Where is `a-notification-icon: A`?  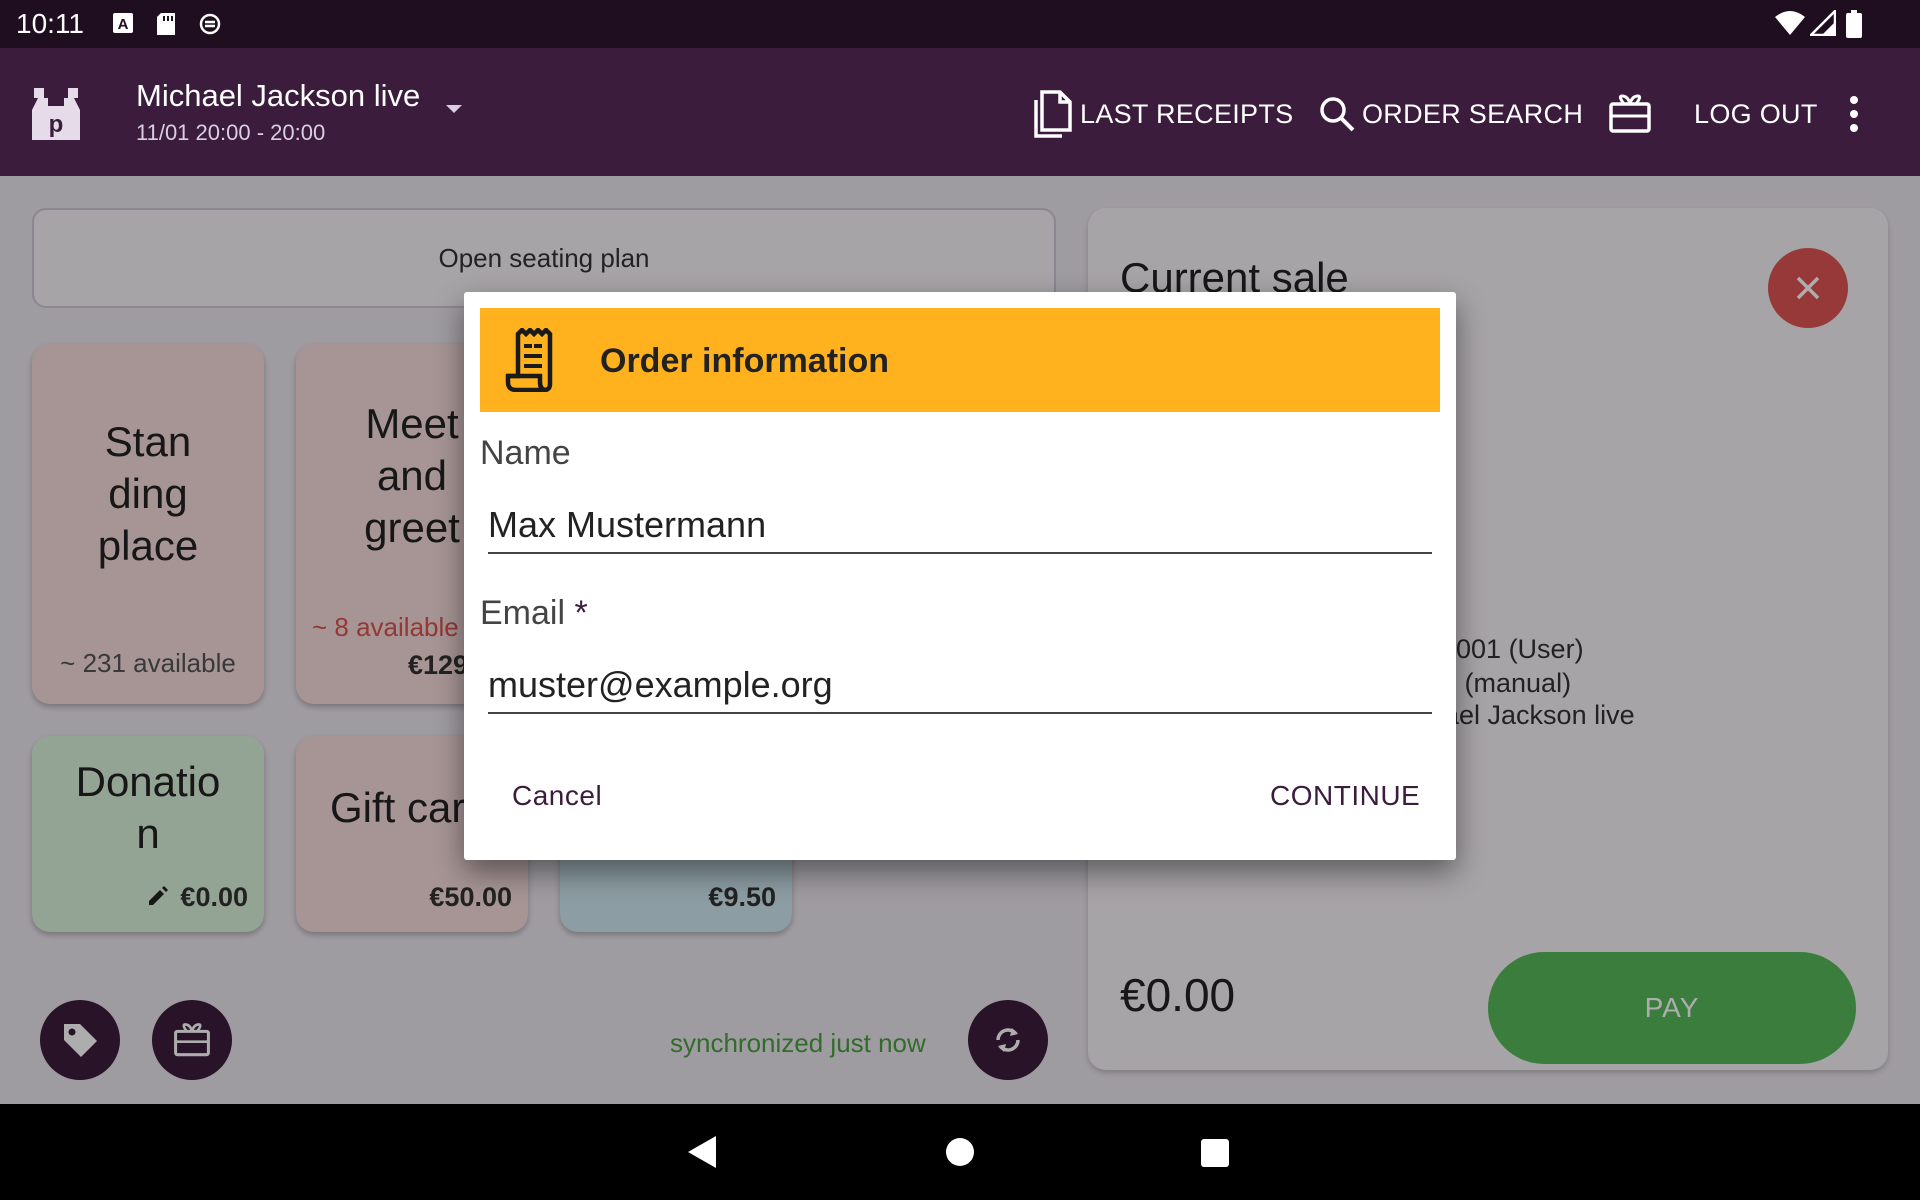 a-notification-icon: A is located at coordinates (123, 23).